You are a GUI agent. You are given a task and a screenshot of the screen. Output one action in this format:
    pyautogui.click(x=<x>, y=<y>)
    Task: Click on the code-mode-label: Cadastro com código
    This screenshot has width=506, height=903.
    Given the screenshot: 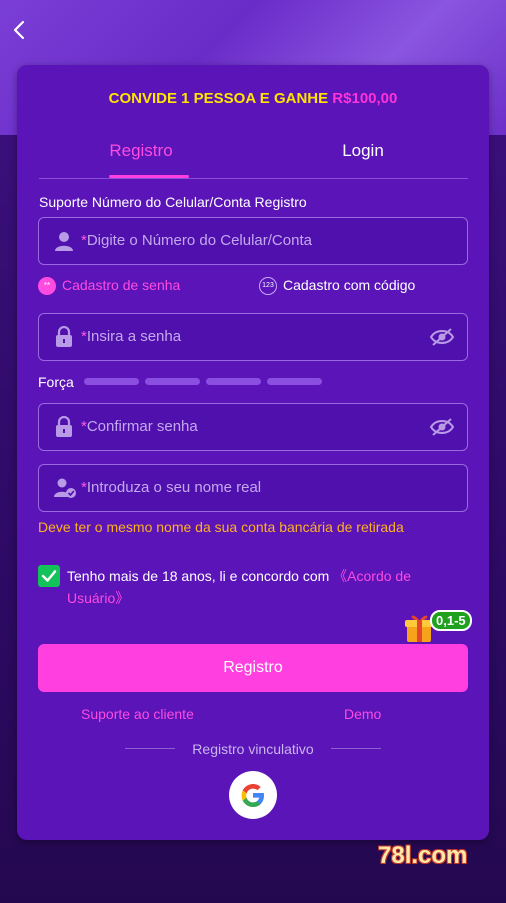 What is the action you would take?
    pyautogui.click(x=349, y=285)
    